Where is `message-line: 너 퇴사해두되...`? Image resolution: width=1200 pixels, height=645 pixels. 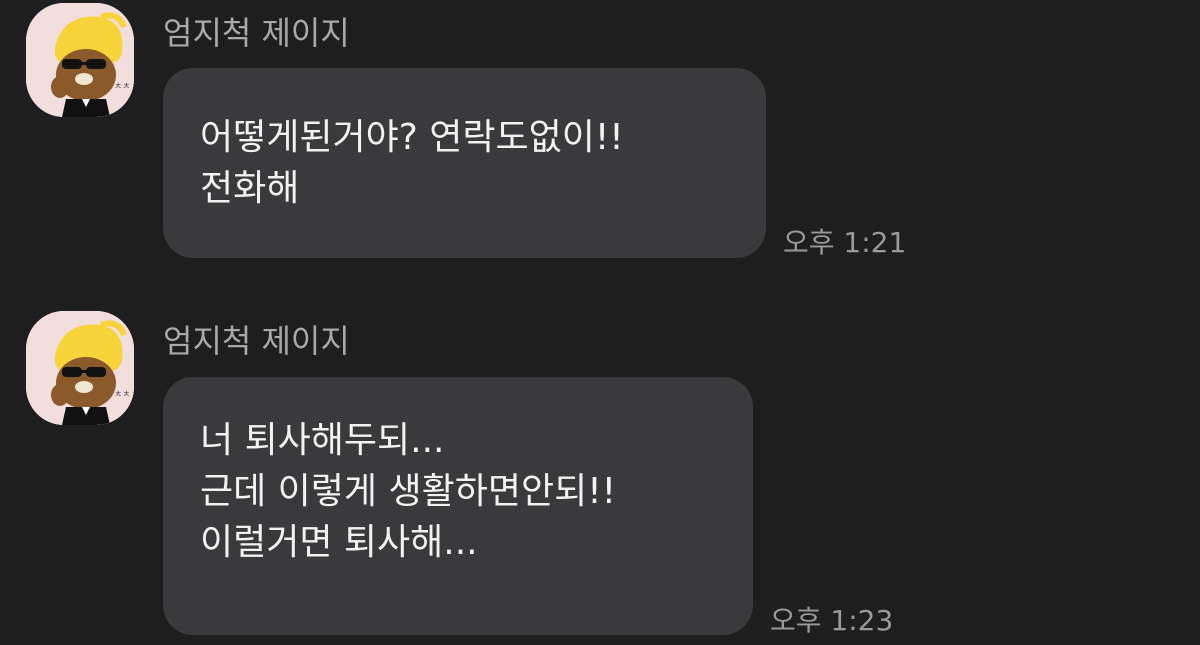
message-line: 너 퇴사해두되... is located at coordinates (322, 440).